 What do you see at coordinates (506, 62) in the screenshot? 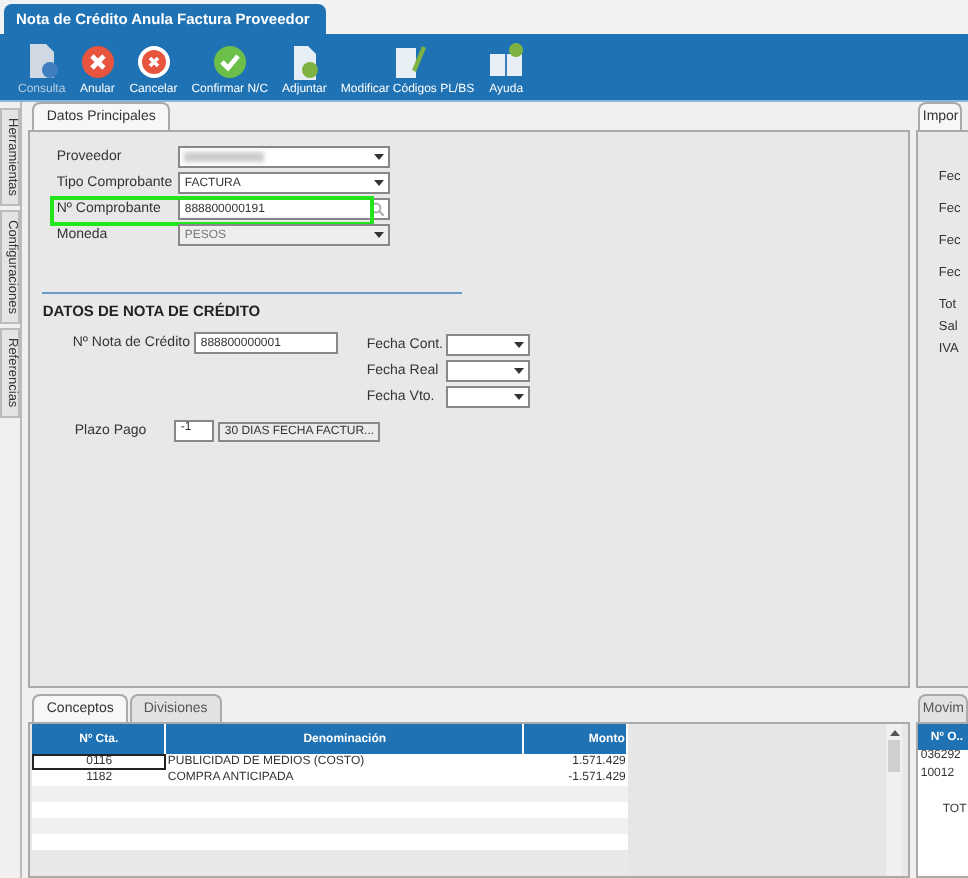
I see `book-icon` at bounding box center [506, 62].